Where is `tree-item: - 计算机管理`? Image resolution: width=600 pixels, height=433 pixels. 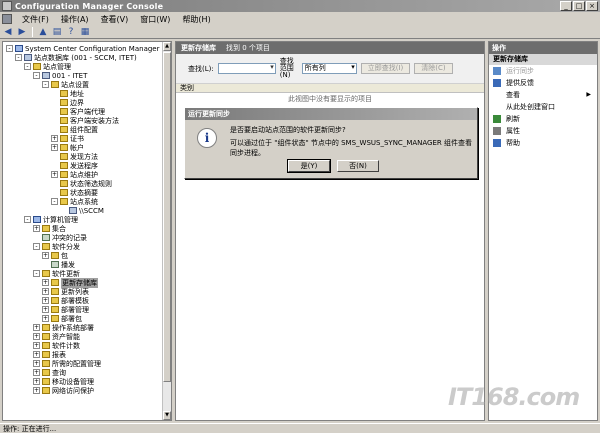
tree-item: - 计算机管理 is located at coordinates (51, 219).